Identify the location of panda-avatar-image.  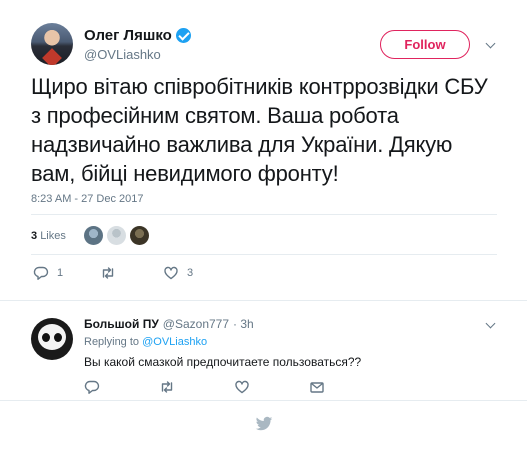
(52, 337).